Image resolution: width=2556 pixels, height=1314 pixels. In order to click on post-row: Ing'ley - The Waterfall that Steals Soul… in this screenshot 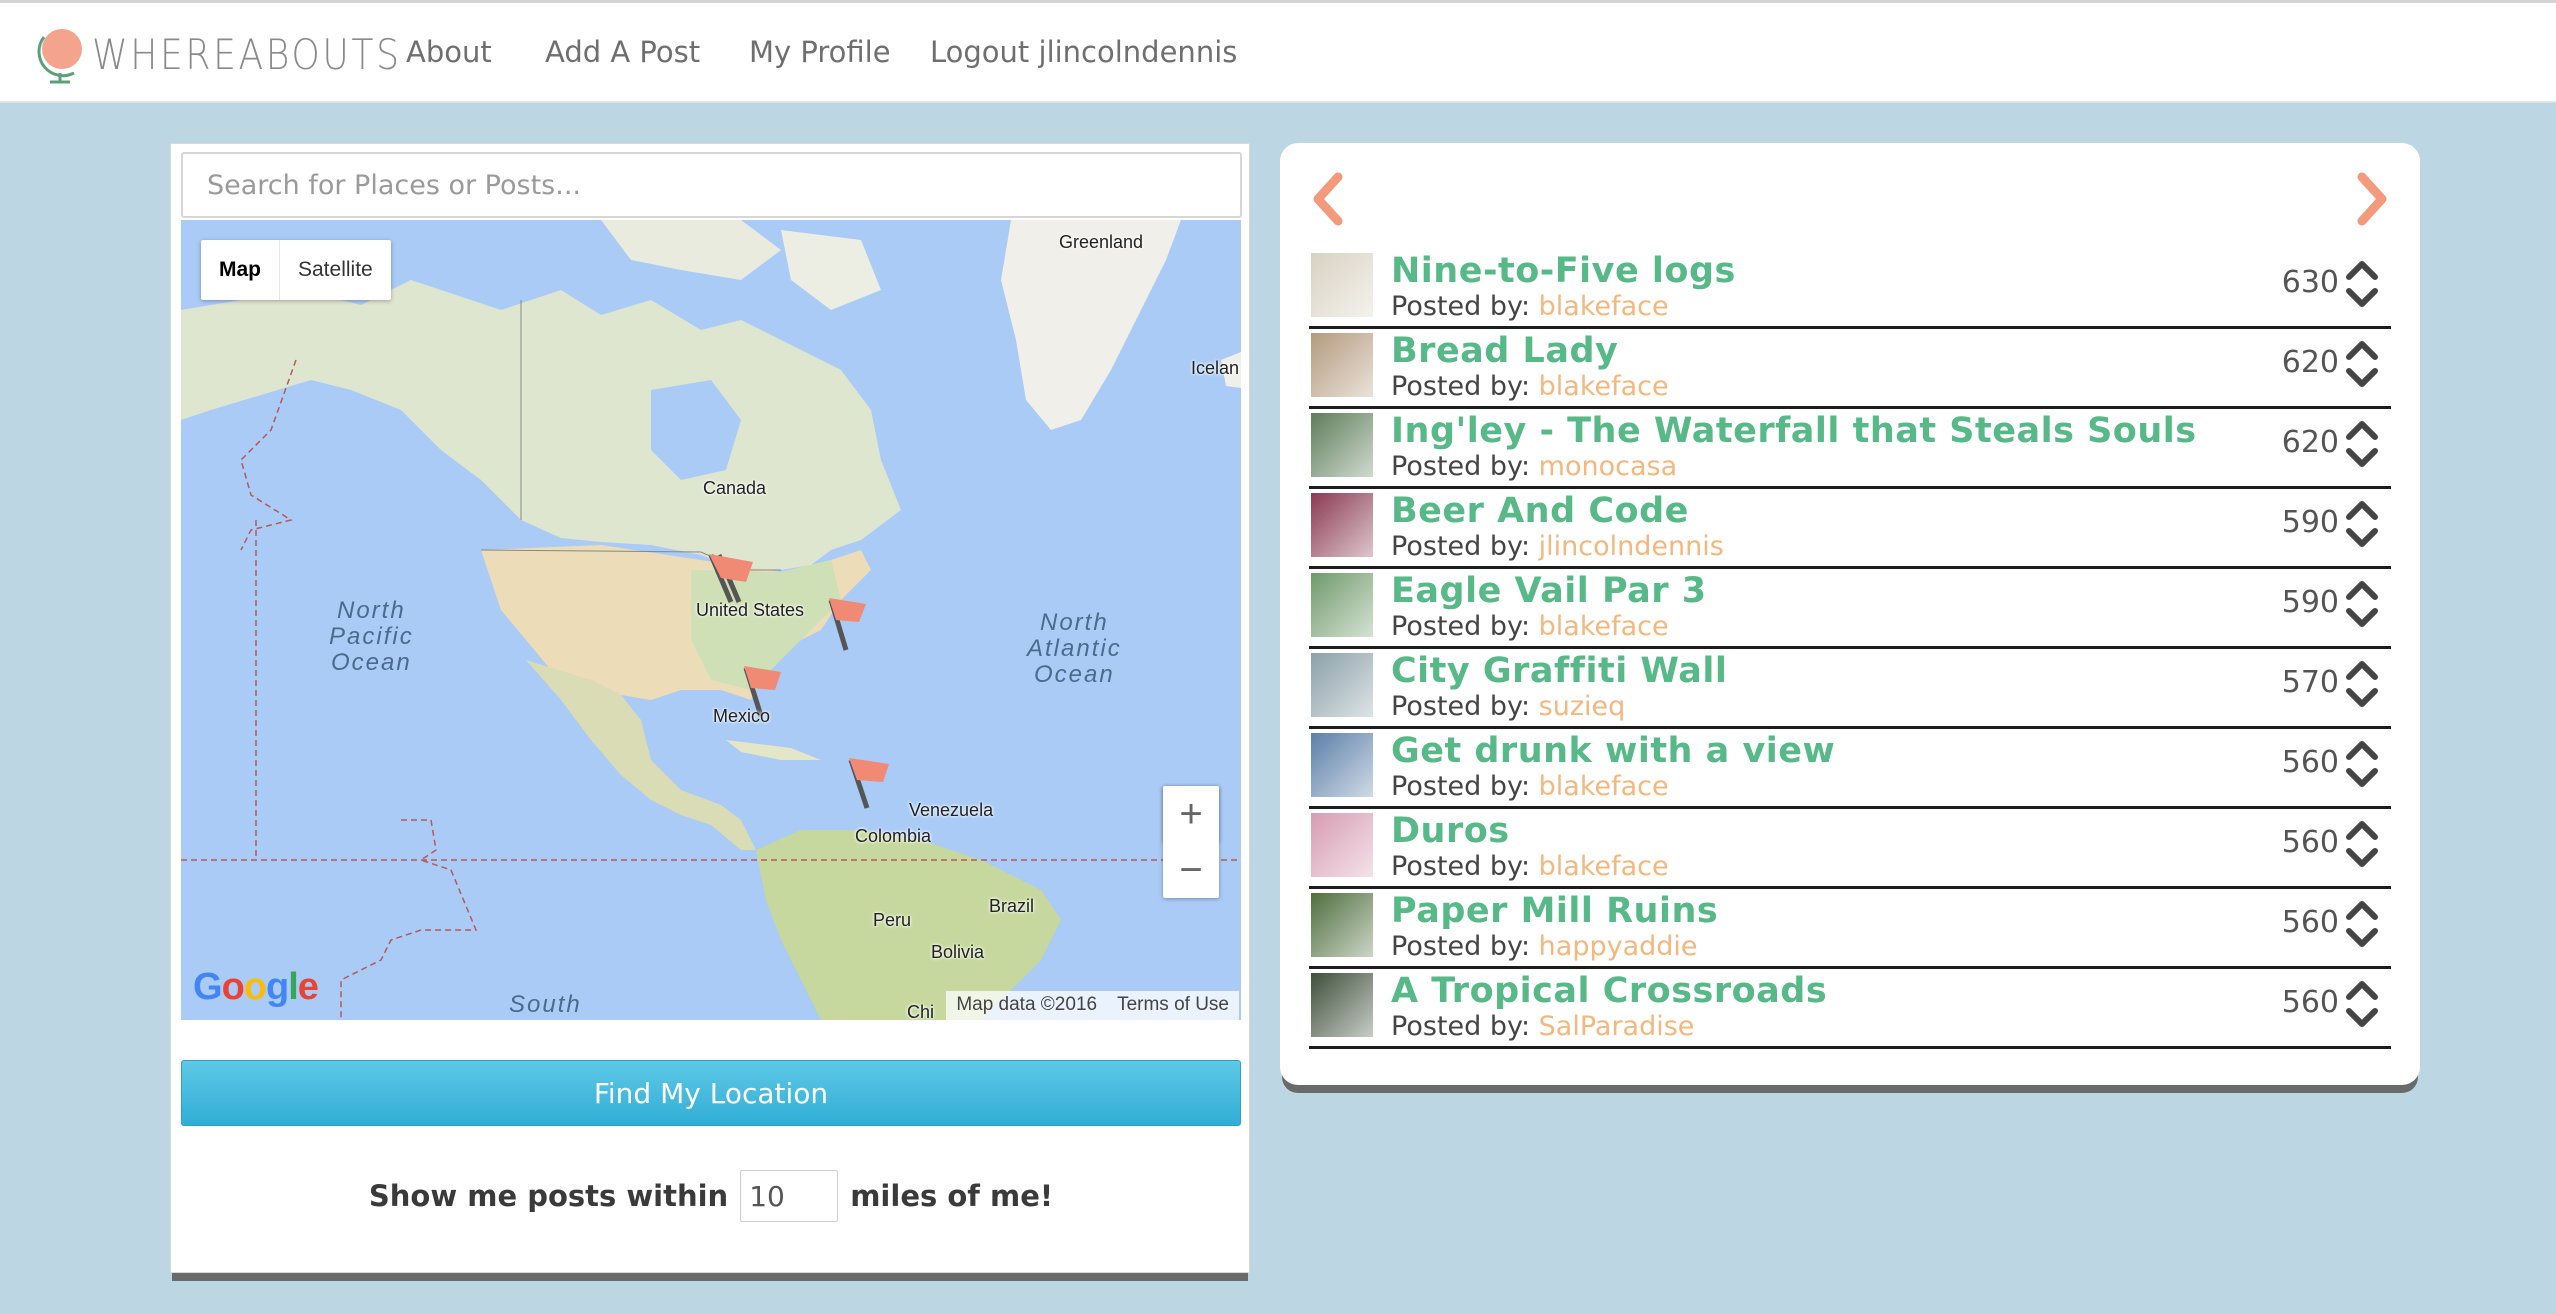, I will do `click(1850, 449)`.